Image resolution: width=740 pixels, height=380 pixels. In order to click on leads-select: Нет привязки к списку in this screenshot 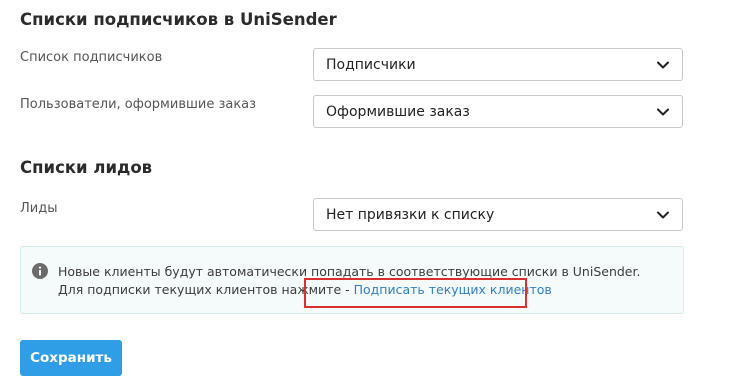, I will do `click(498, 214)`.